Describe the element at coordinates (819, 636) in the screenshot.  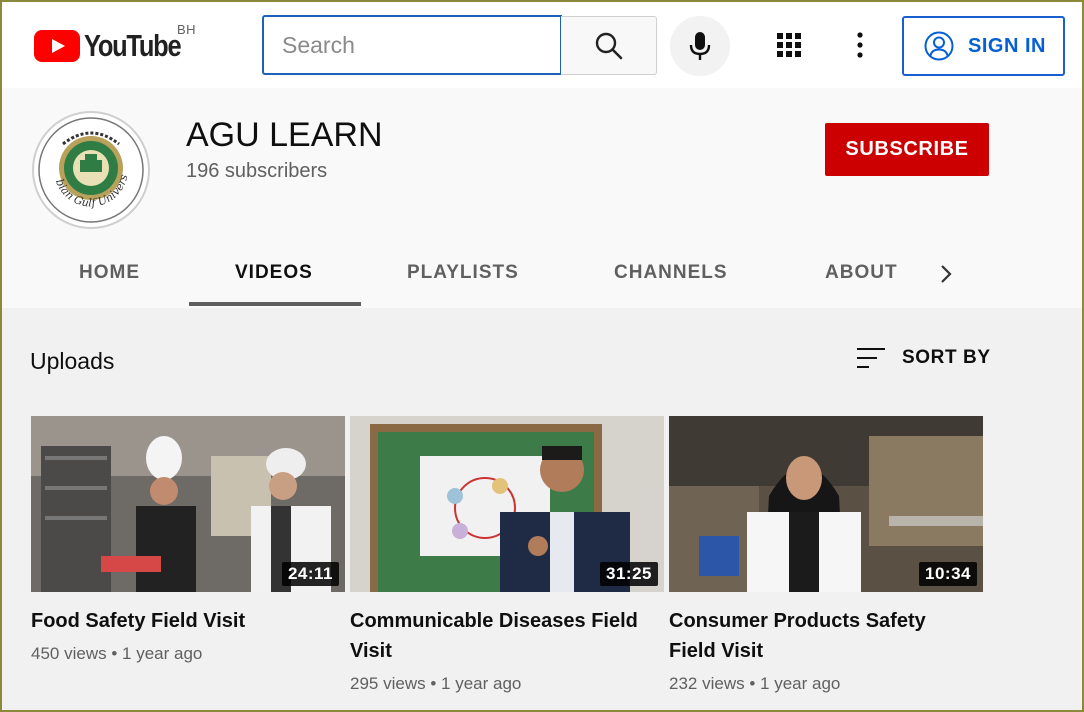
I see `video-title: Consumer Products Safety Field Visit` at that location.